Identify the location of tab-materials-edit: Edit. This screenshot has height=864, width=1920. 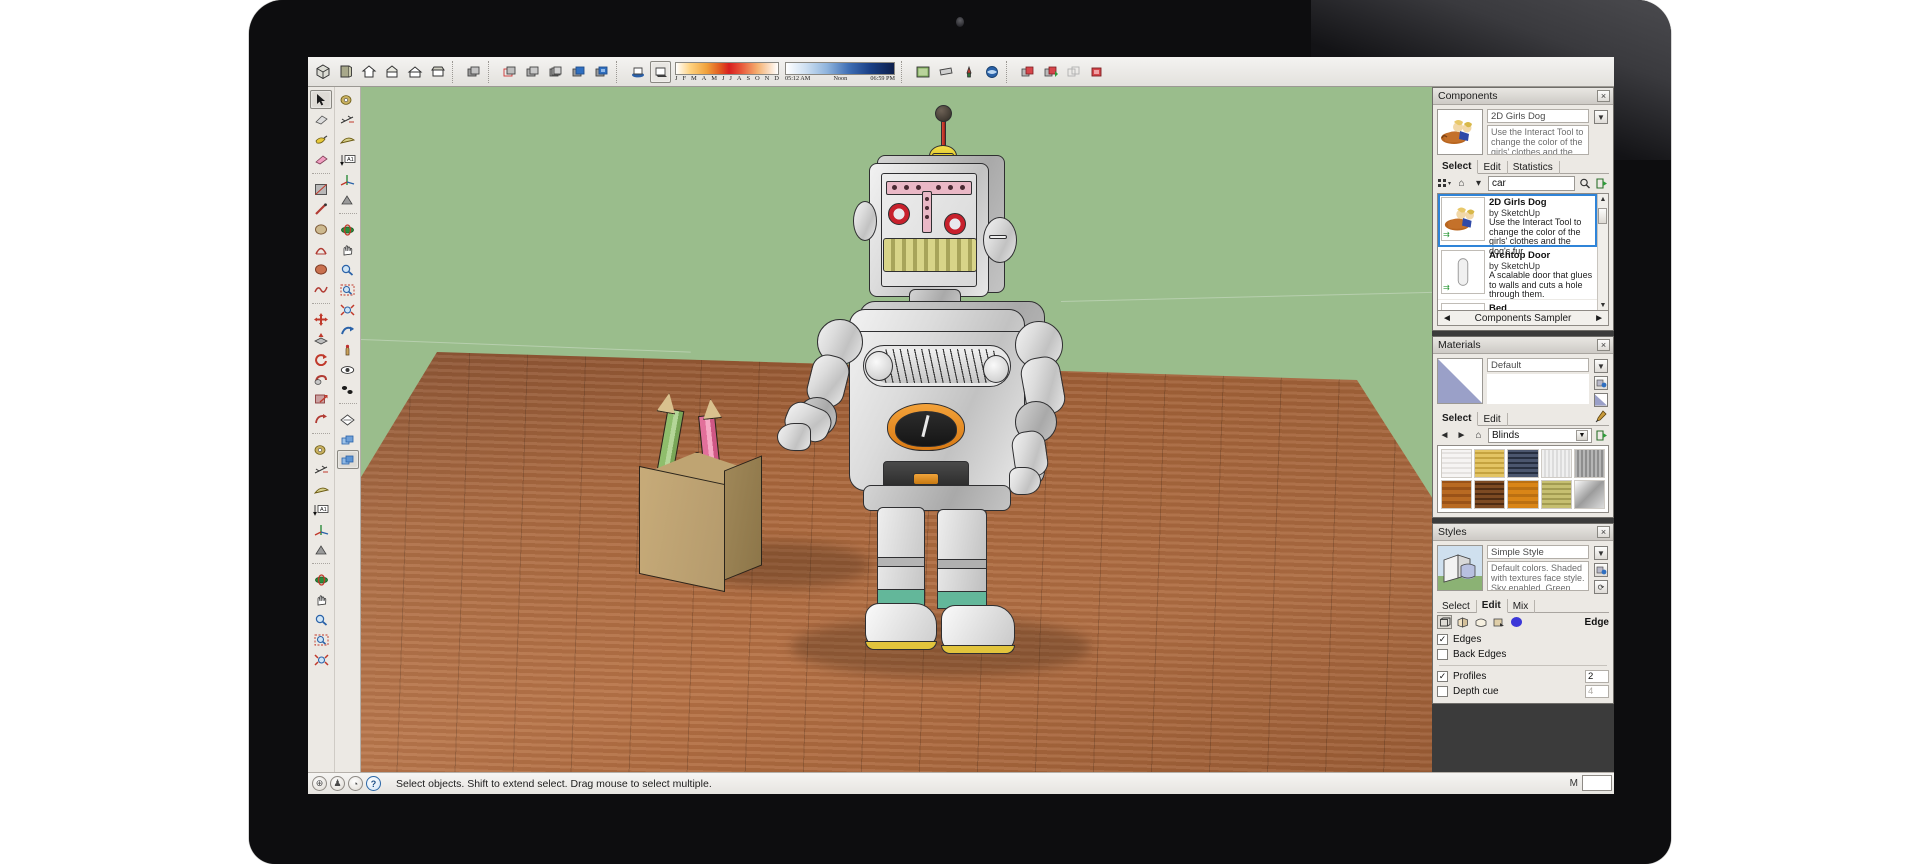
(1493, 419).